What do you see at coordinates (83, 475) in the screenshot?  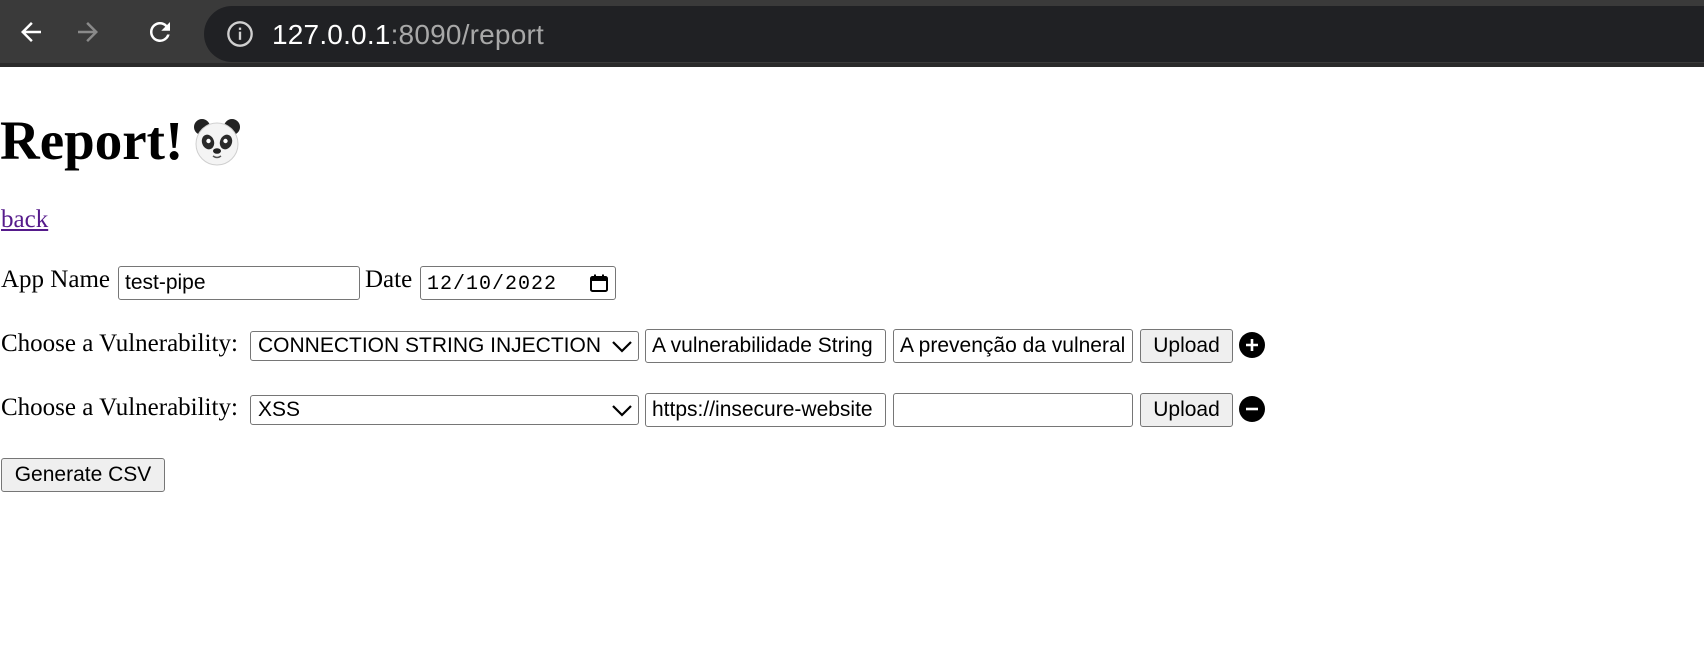 I see `generate-csv-button: Generate CSV` at bounding box center [83, 475].